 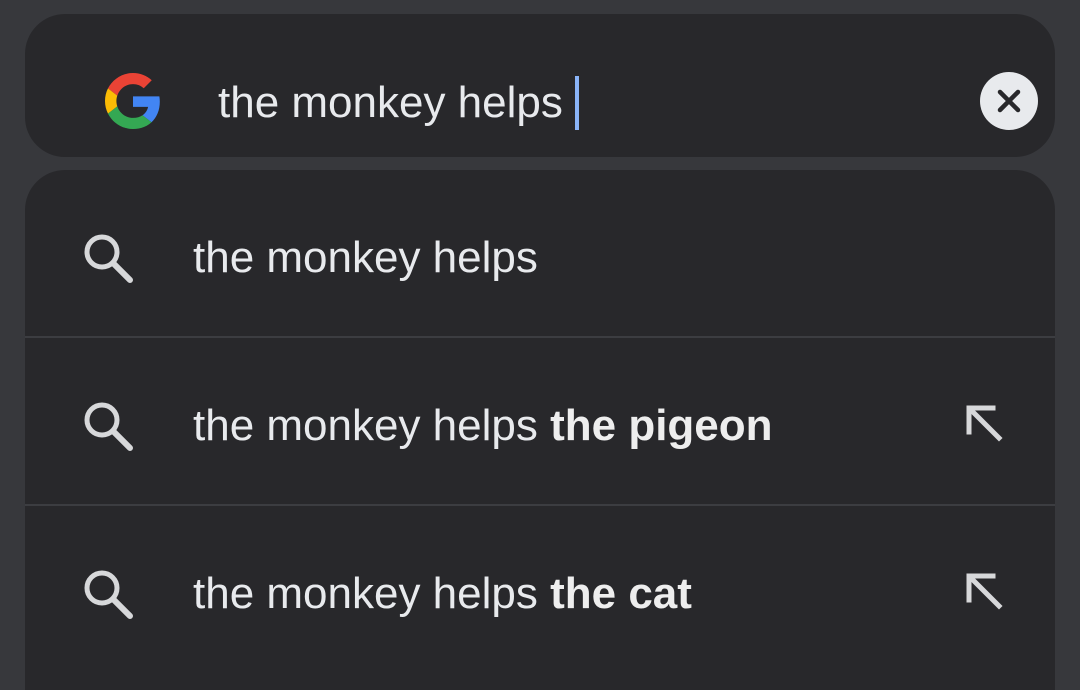 I want to click on search-query-text: the monkey helps, so click(x=390, y=102).